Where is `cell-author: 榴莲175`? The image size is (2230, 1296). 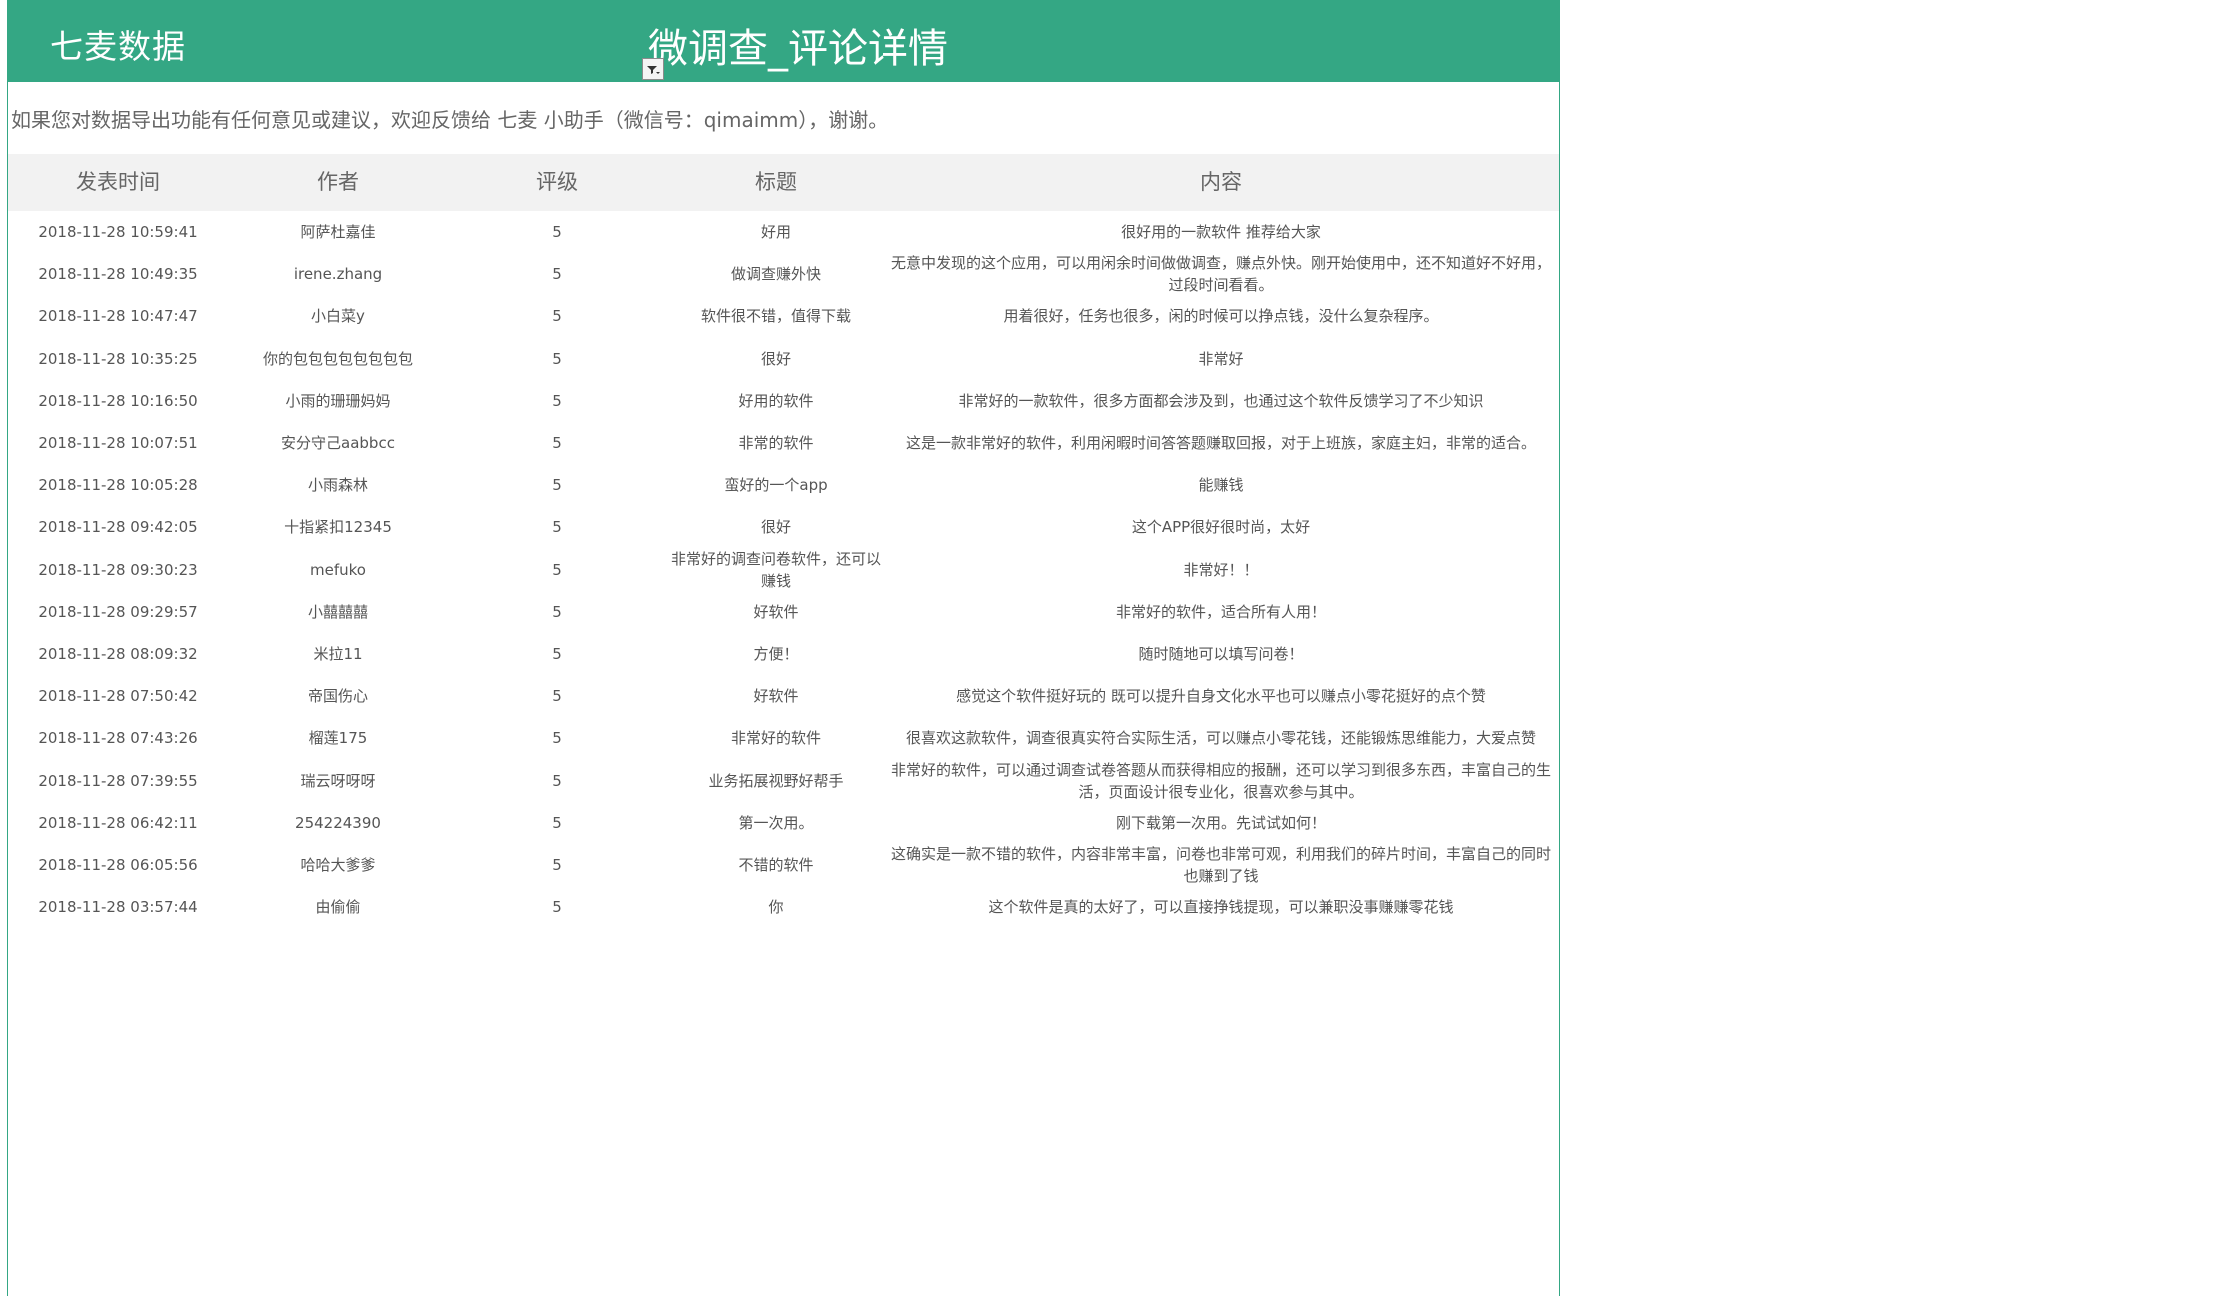
cell-author: 榴莲175 is located at coordinates (338, 738).